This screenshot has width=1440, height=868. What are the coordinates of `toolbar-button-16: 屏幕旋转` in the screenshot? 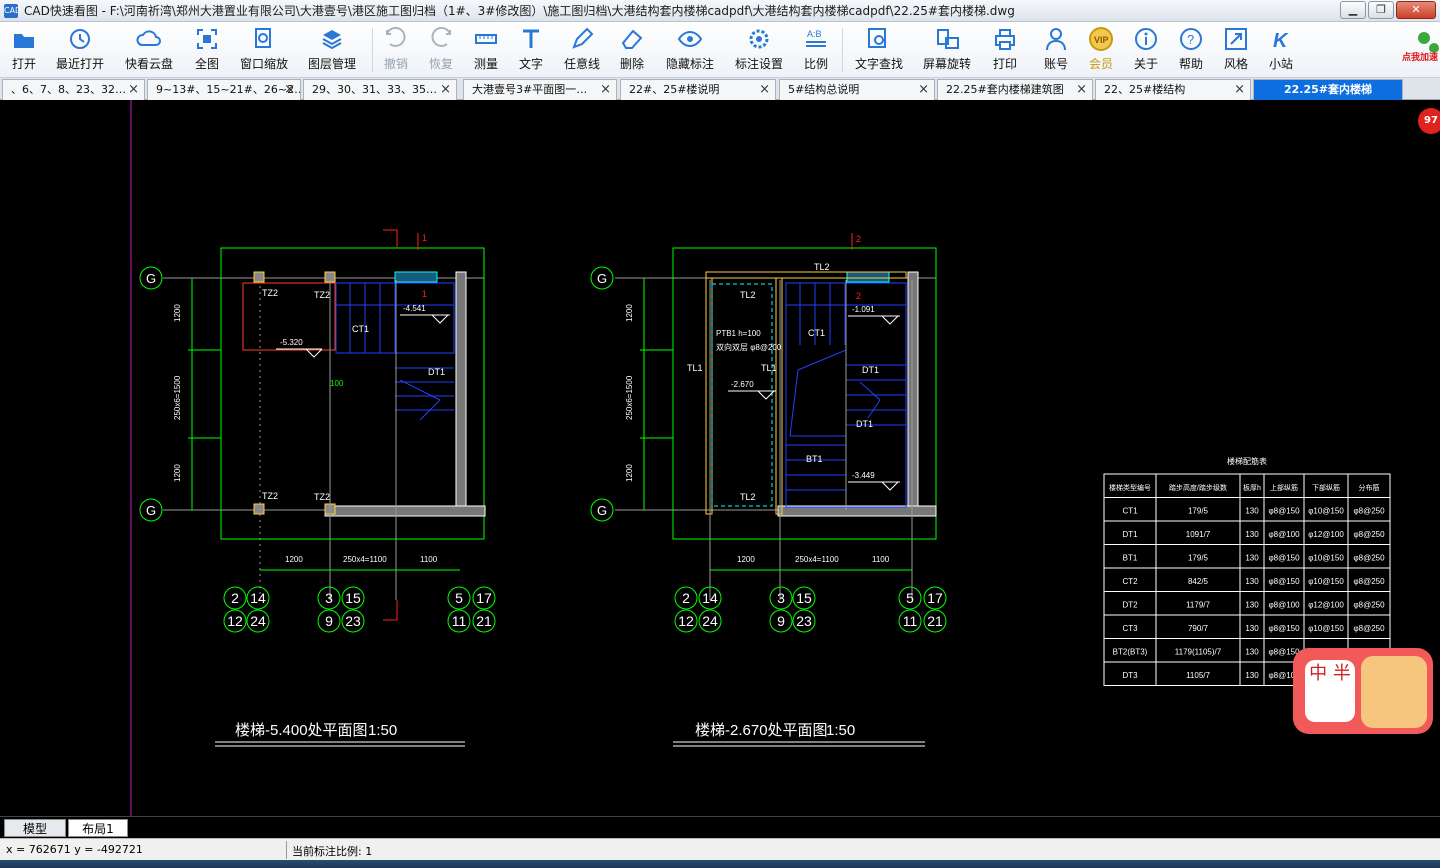 It's located at (947, 50).